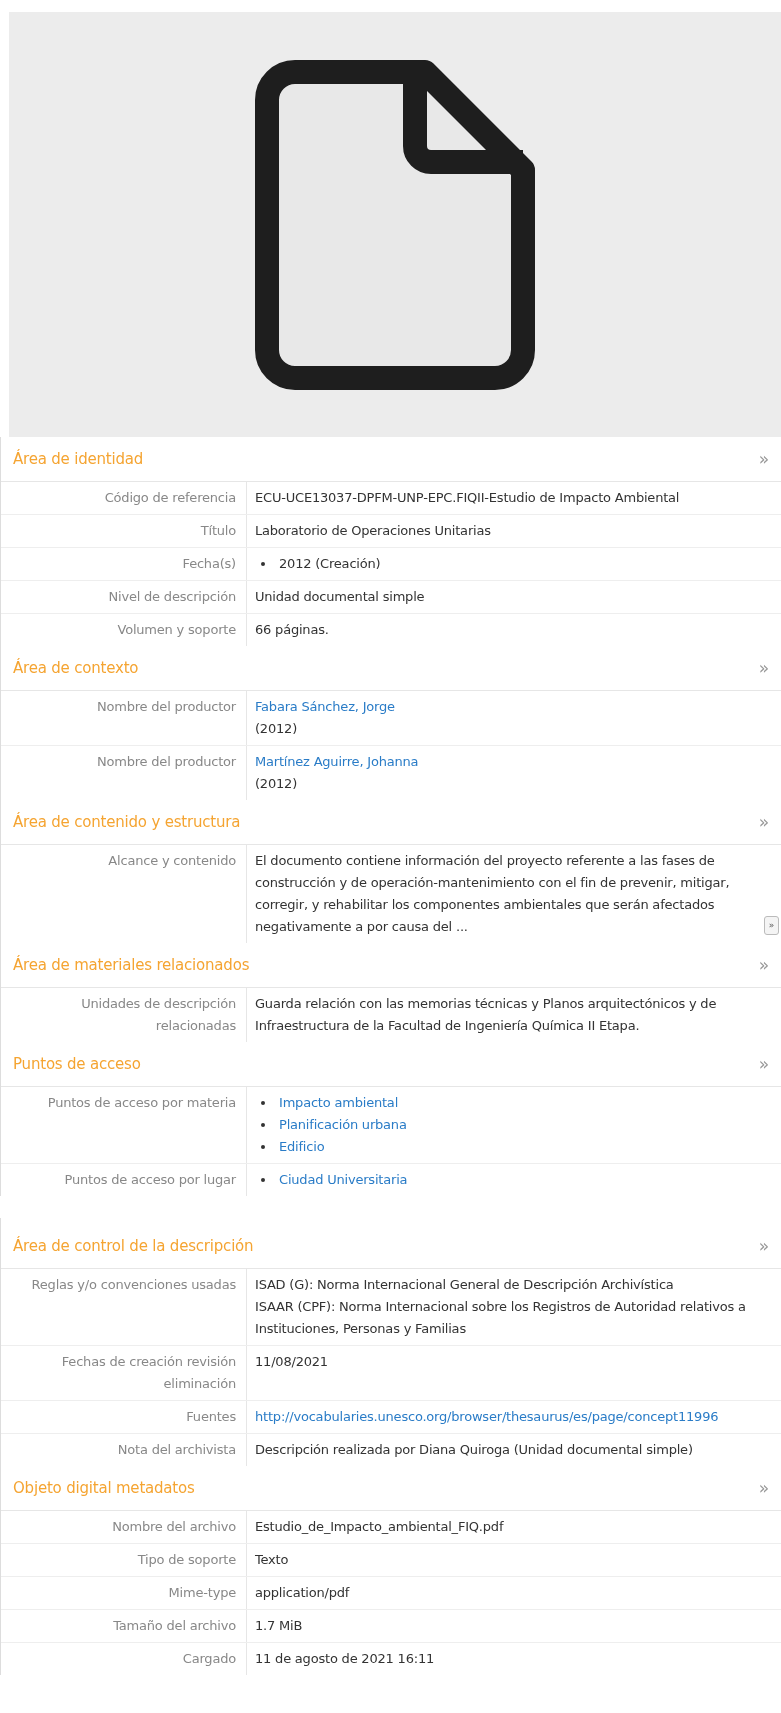  What do you see at coordinates (302, 1147) in the screenshot?
I see `list-link: Edificio` at bounding box center [302, 1147].